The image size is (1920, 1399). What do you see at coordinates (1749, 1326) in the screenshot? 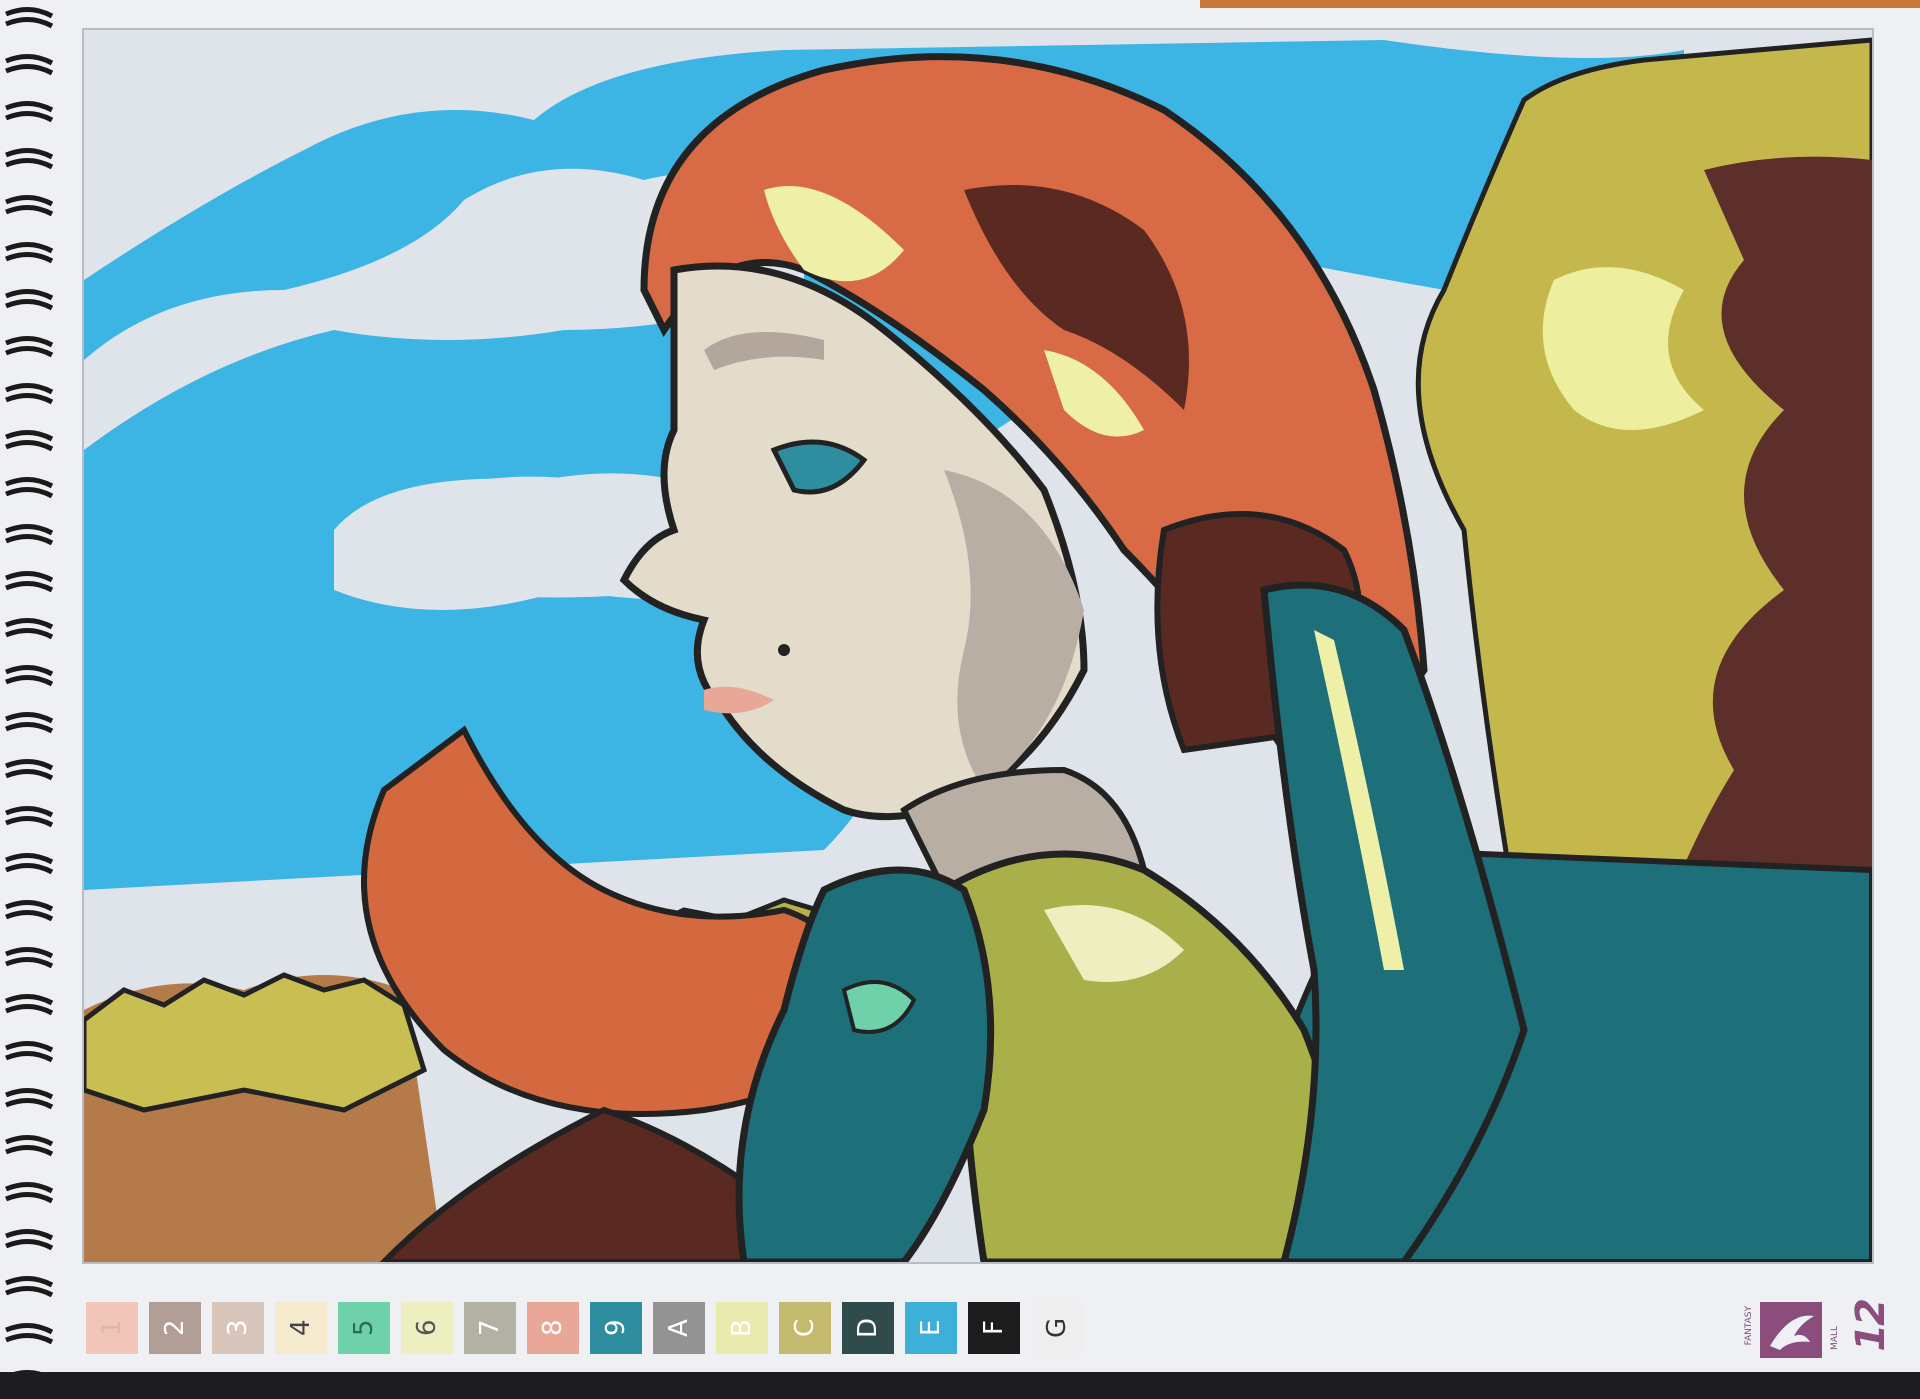
I see `brand-line1: FANTASY` at bounding box center [1749, 1326].